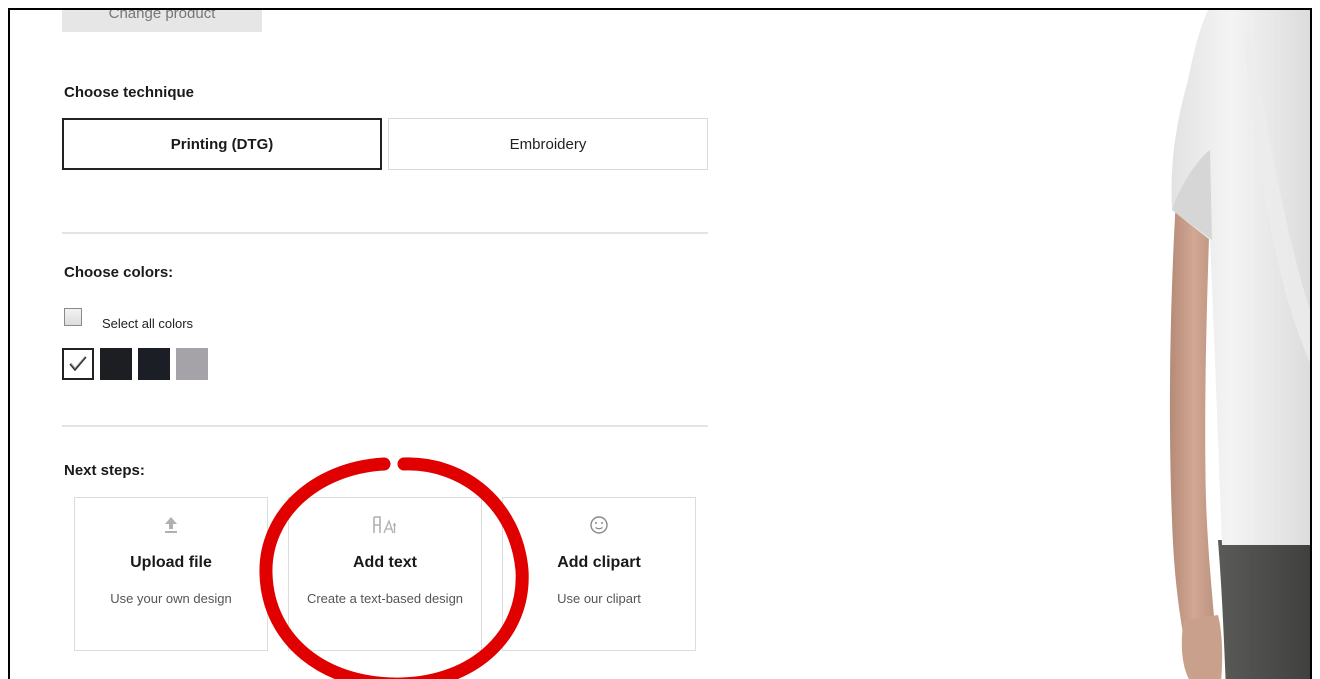 Image resolution: width=1320 pixels, height=679 pixels. I want to click on add-clipart-card: Add clipart Use our clipart, so click(599, 574).